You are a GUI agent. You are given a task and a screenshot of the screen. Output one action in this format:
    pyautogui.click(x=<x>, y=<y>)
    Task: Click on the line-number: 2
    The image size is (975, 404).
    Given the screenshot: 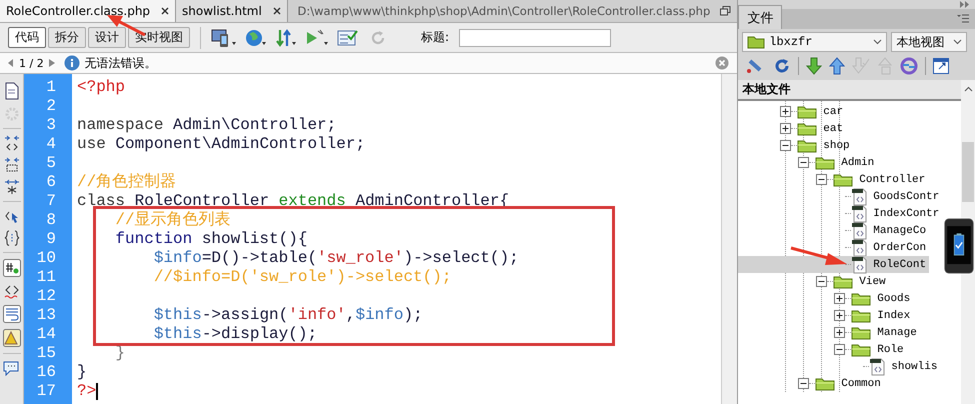 What is the action you would take?
    pyautogui.click(x=51, y=106)
    